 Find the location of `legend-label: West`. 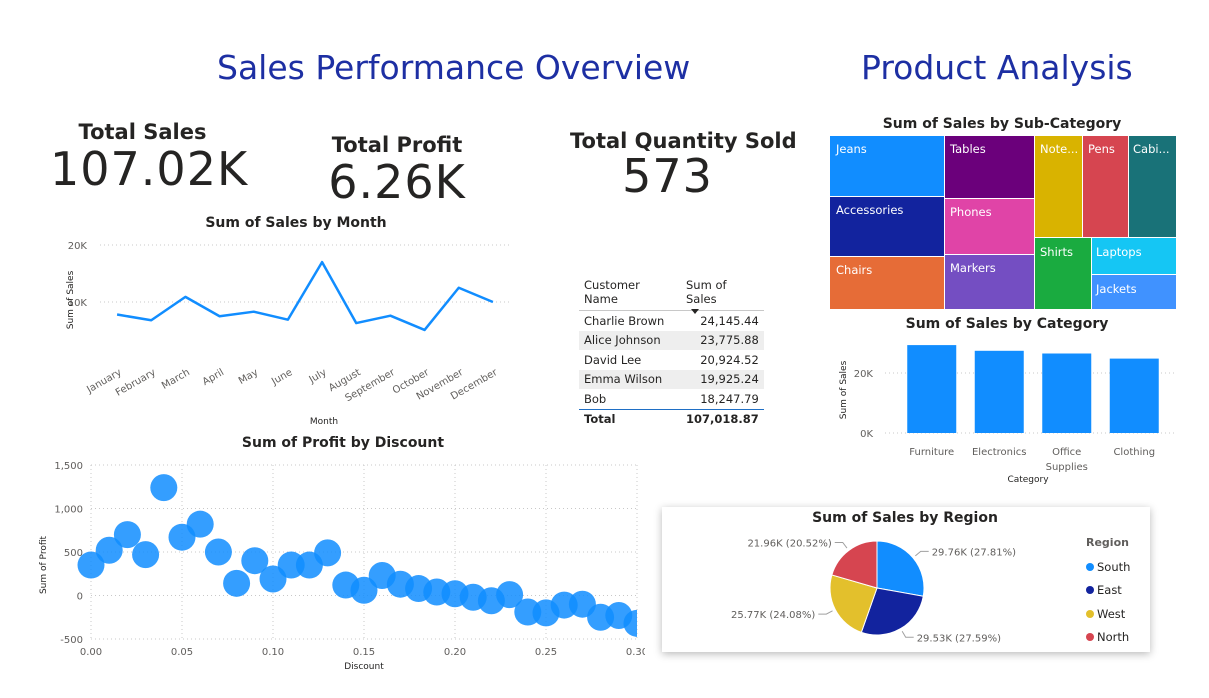

legend-label: West is located at coordinates (1111, 613).